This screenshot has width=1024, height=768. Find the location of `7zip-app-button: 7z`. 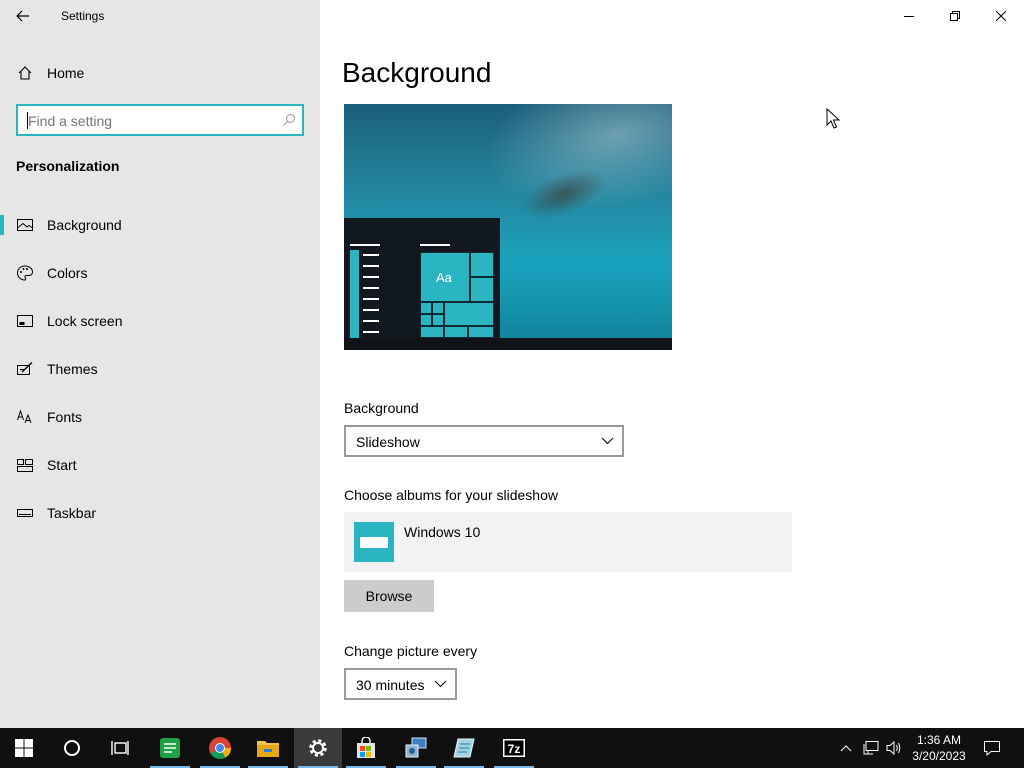

7zip-app-button: 7z is located at coordinates (514, 748).